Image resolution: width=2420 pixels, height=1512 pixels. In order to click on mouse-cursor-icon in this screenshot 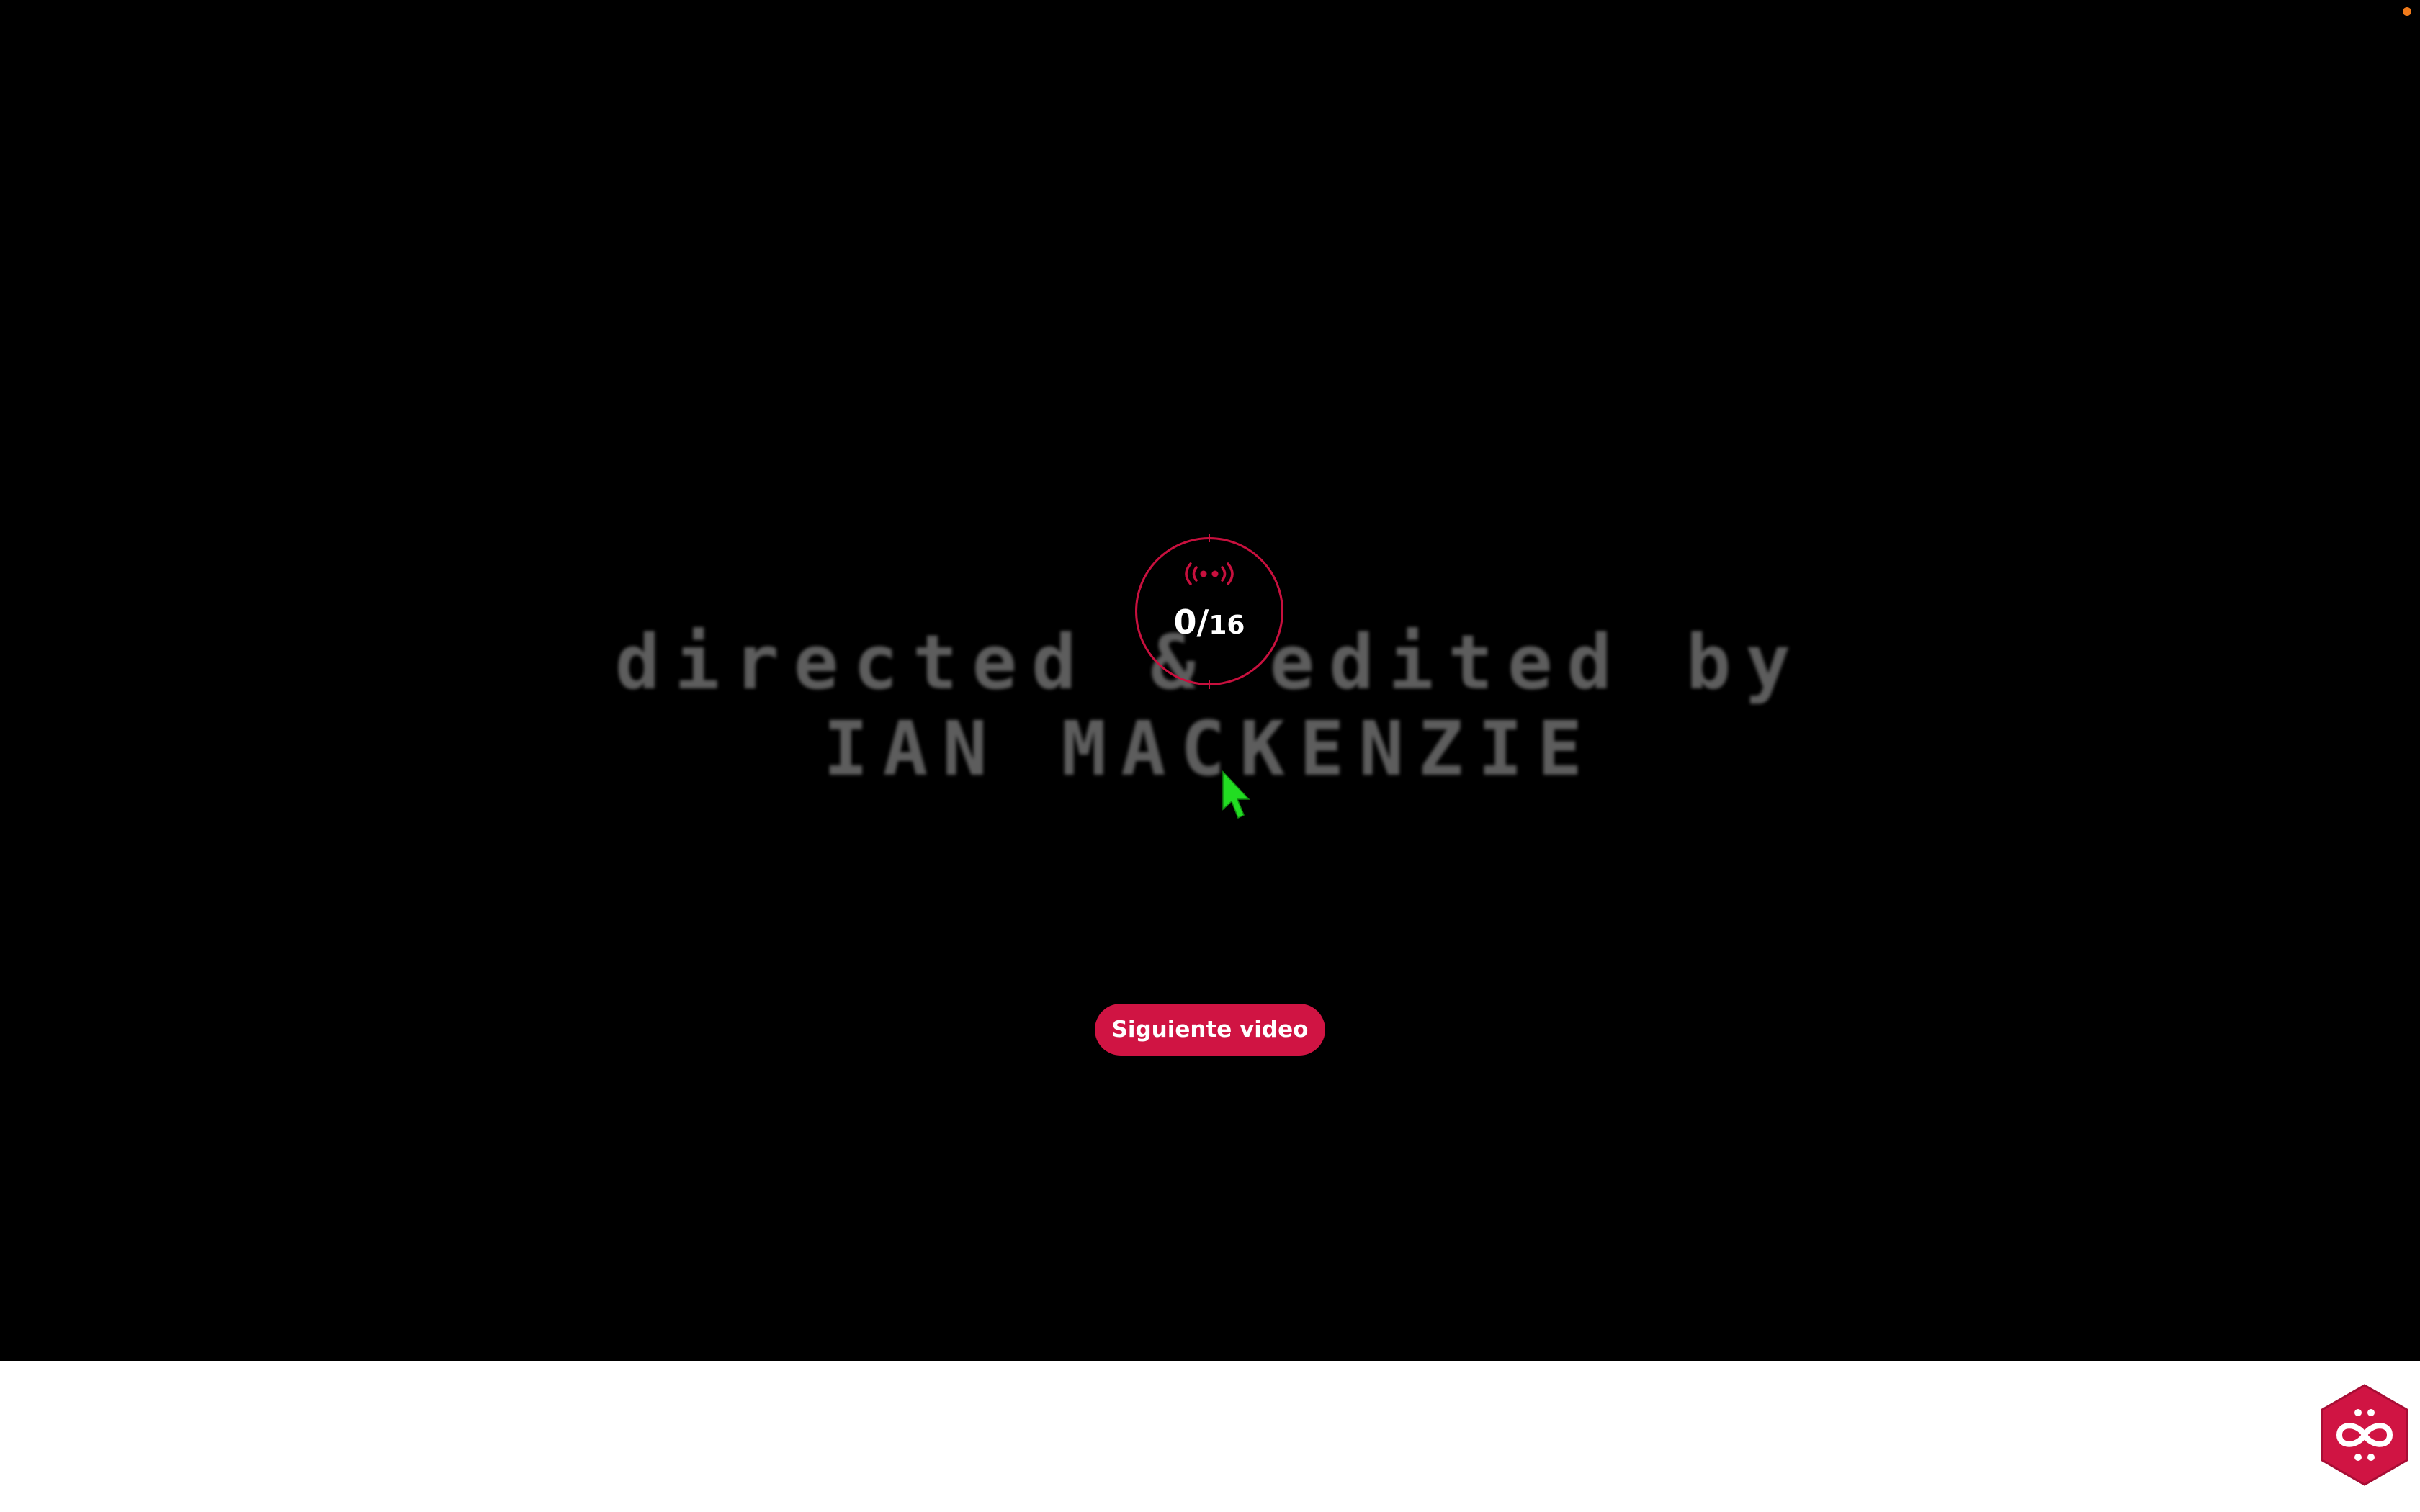, I will do `click(1236, 795)`.